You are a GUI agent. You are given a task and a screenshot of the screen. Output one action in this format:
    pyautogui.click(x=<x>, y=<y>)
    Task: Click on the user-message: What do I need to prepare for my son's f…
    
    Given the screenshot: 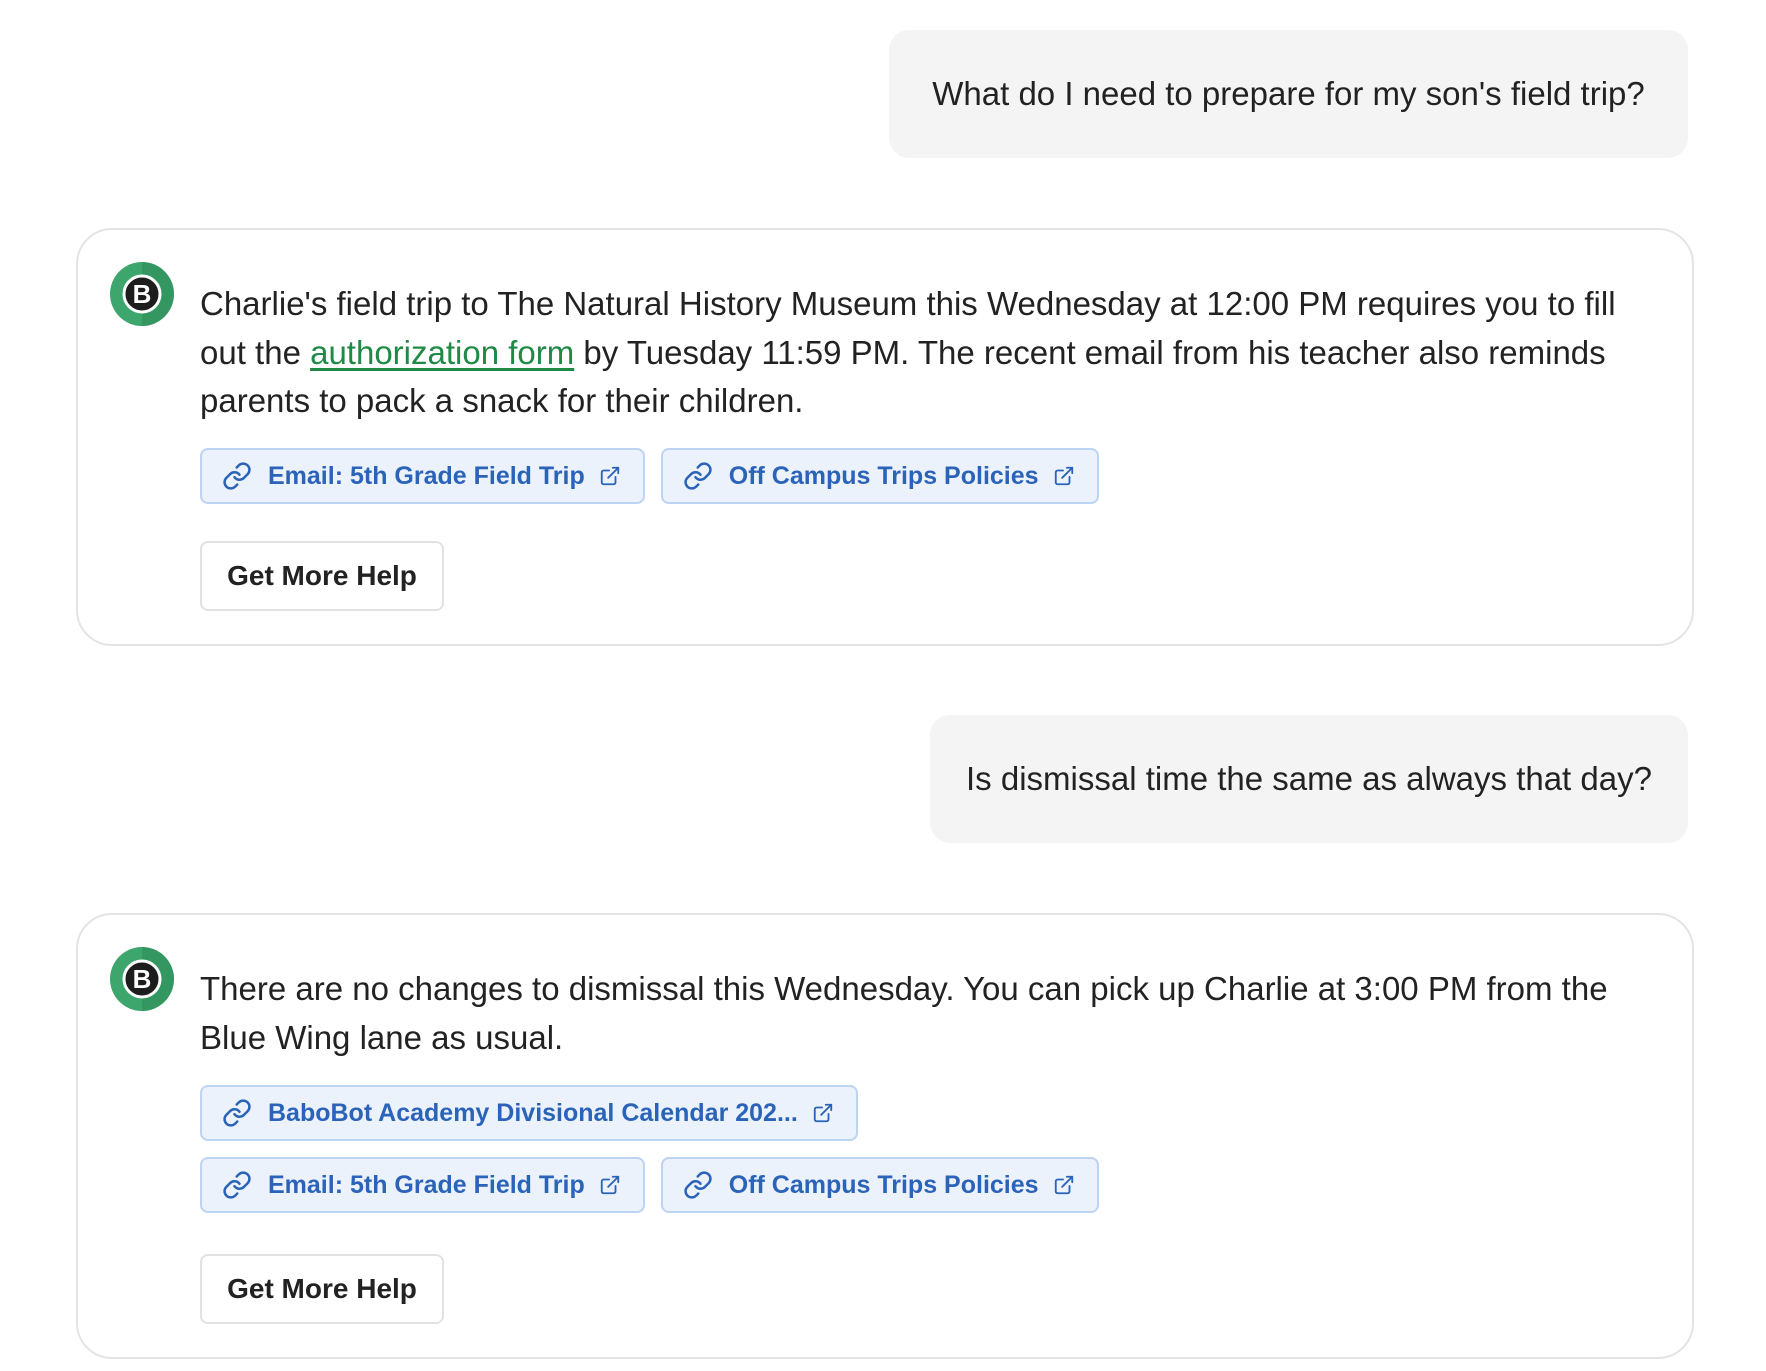 What is the action you would take?
    pyautogui.click(x=1288, y=94)
    